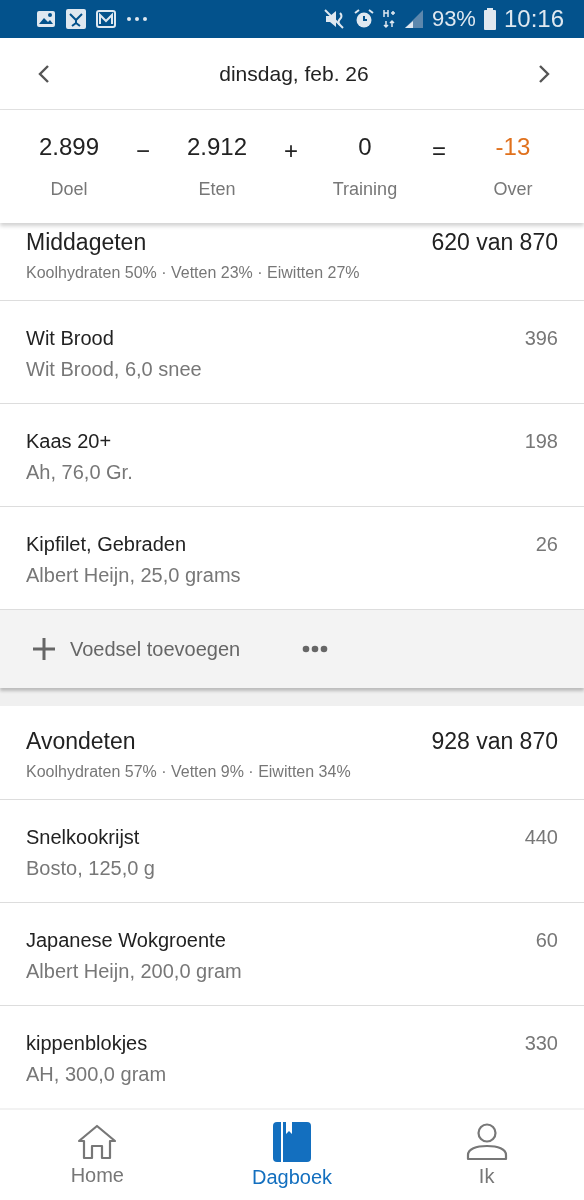  What do you see at coordinates (134, 575) in the screenshot?
I see `food-portion: Albert Heijn, 25,0 grams` at bounding box center [134, 575].